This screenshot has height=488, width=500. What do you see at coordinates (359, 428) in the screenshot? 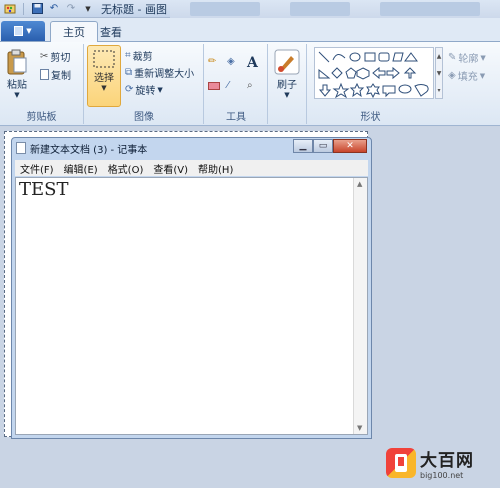
I see `scroll-down-icon: ▼` at bounding box center [359, 428].